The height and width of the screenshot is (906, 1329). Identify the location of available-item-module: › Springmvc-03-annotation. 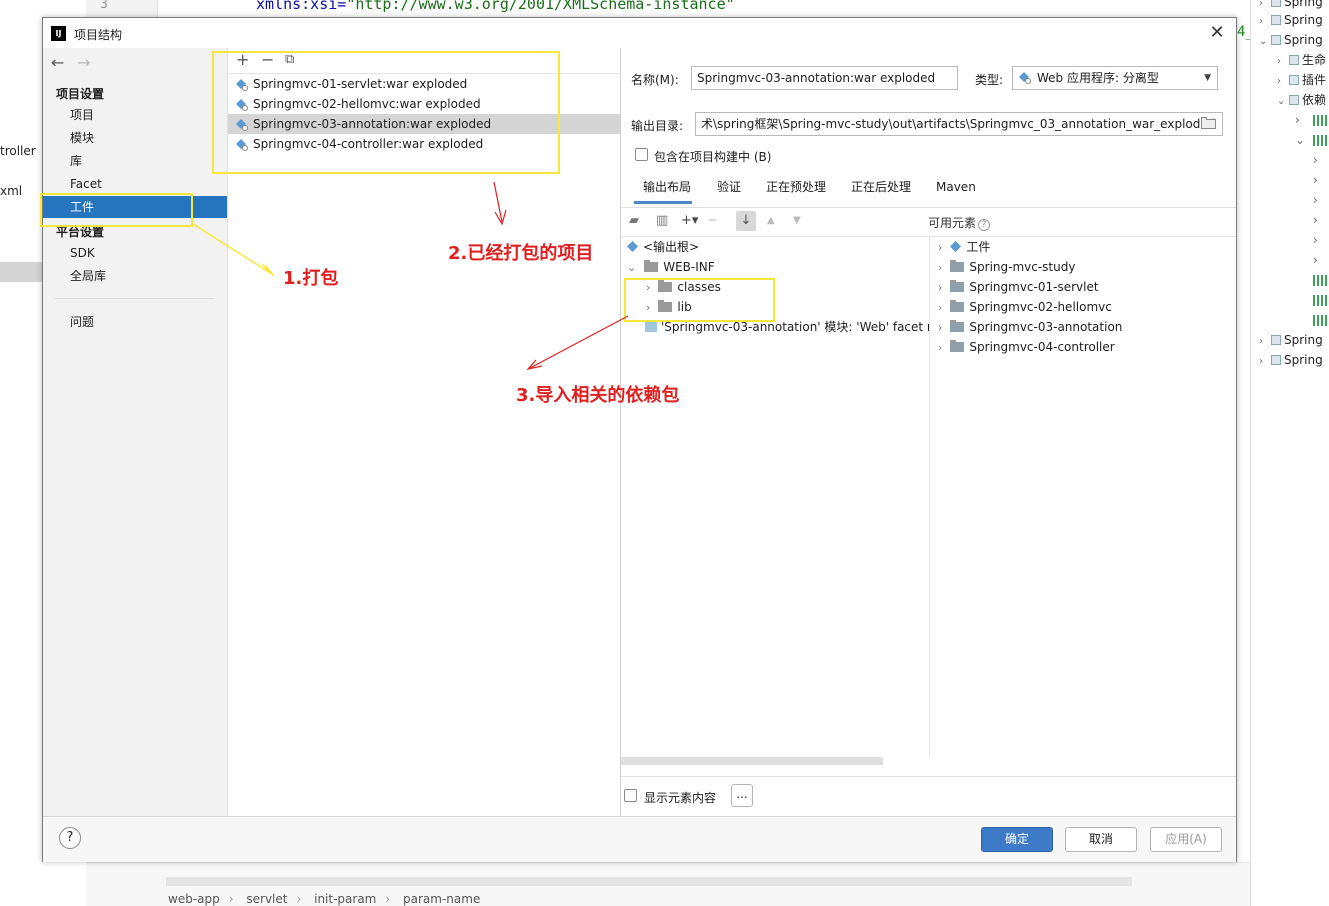
(1030, 327).